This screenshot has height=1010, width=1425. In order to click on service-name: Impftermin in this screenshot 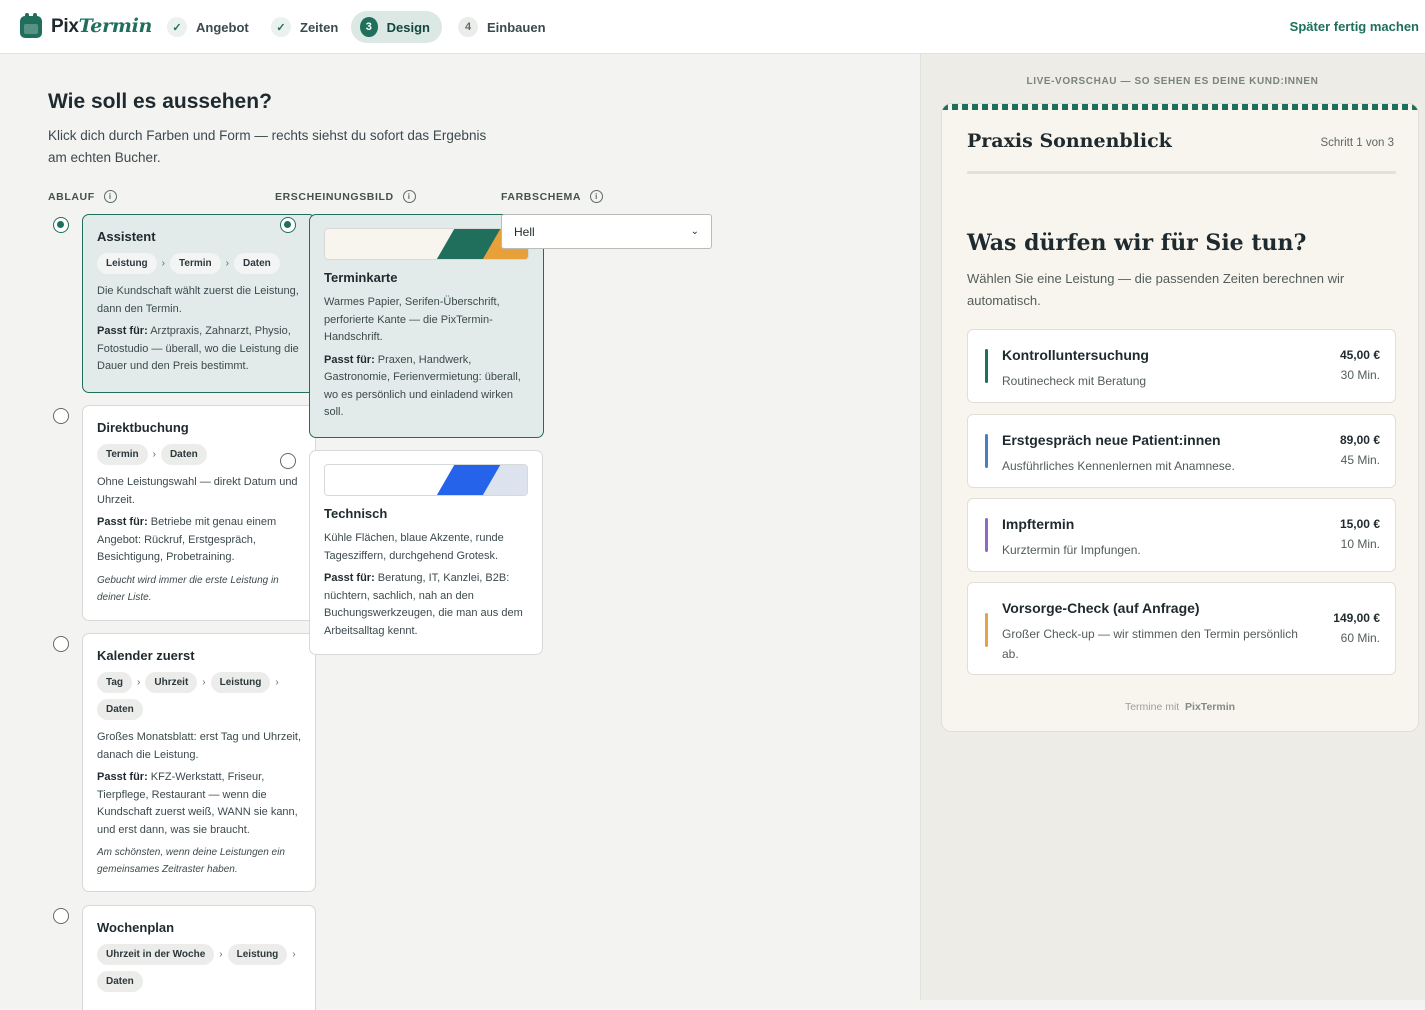, I will do `click(1038, 524)`.